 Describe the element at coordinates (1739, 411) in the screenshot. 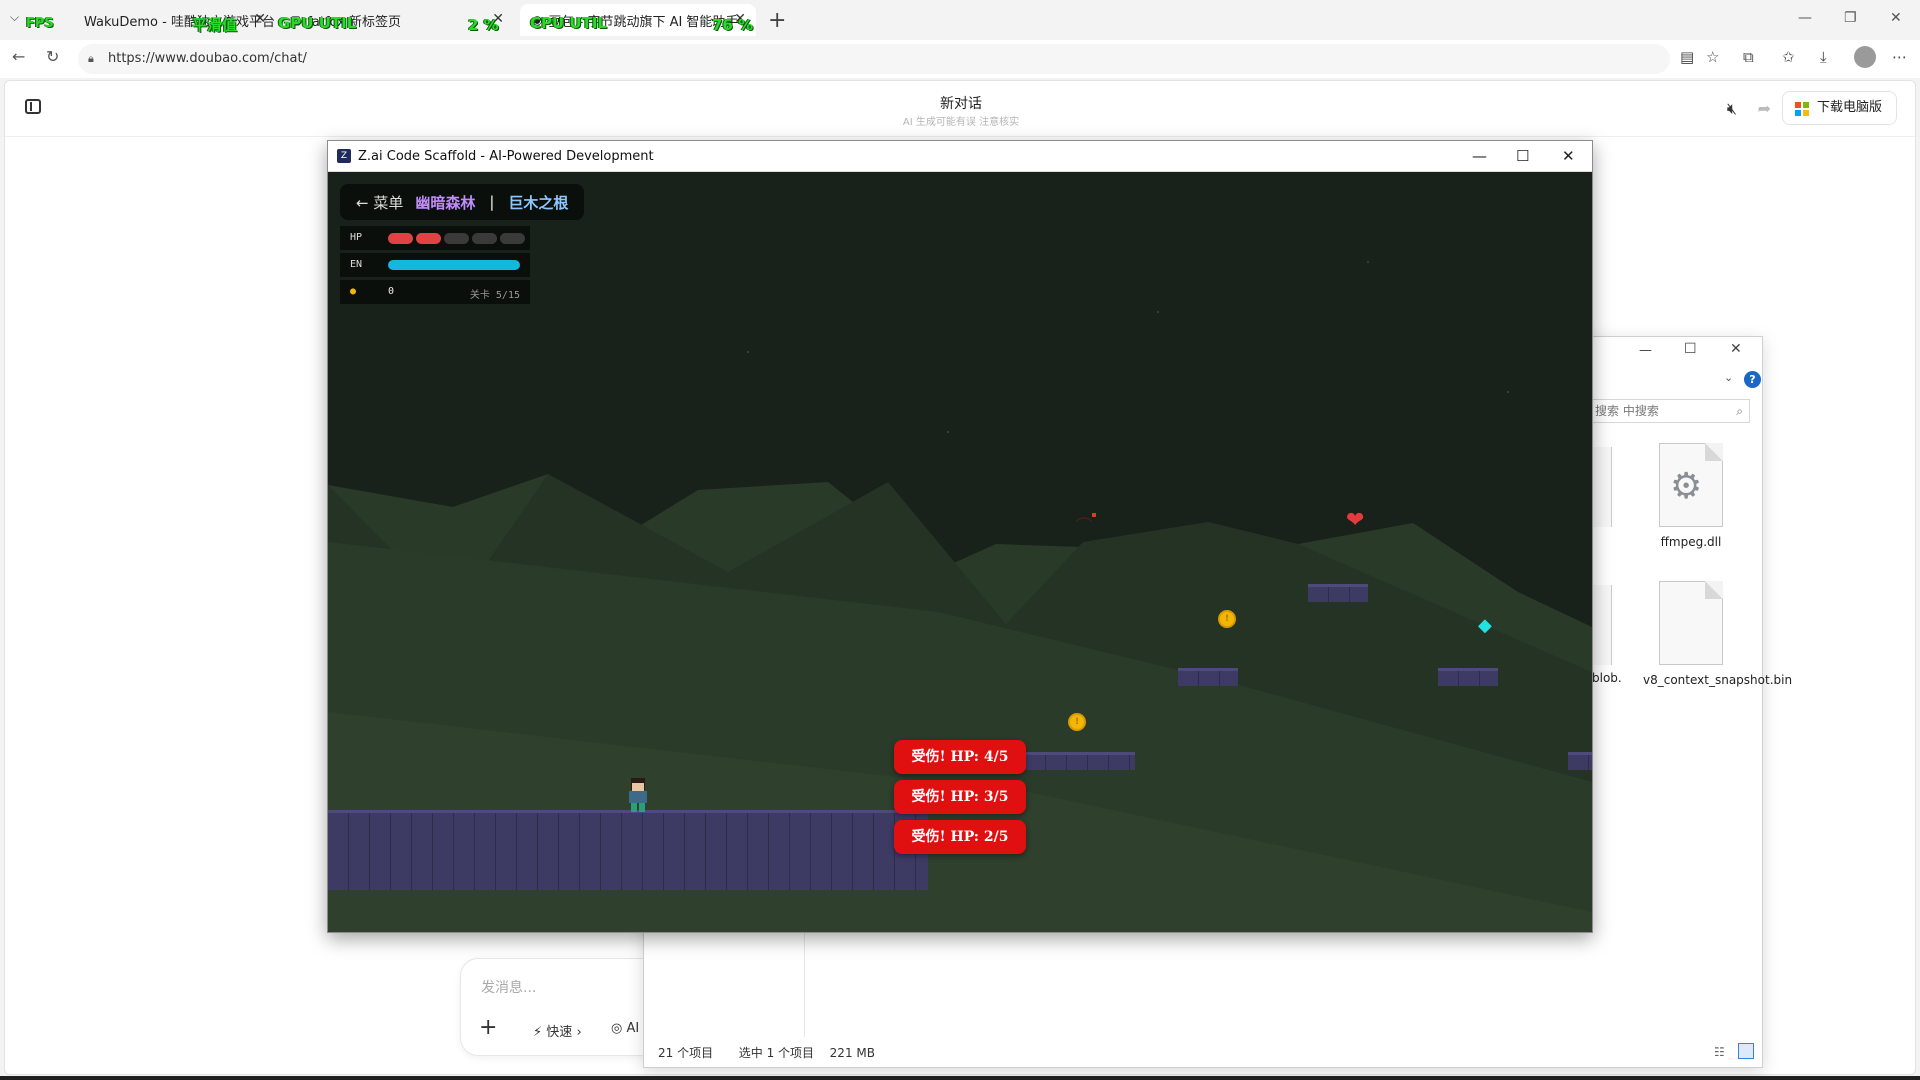

I see `search-icon: ⌕` at that location.